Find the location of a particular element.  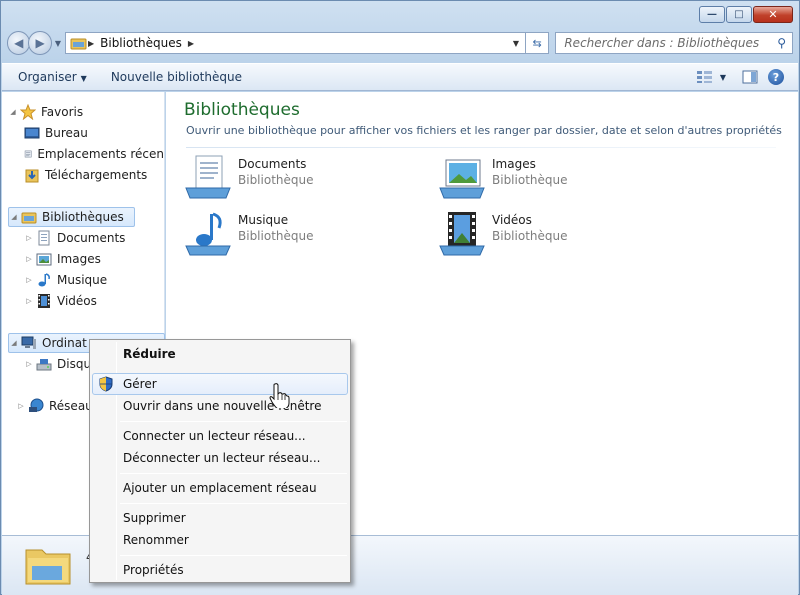

close-button: ✕ is located at coordinates (773, 14).